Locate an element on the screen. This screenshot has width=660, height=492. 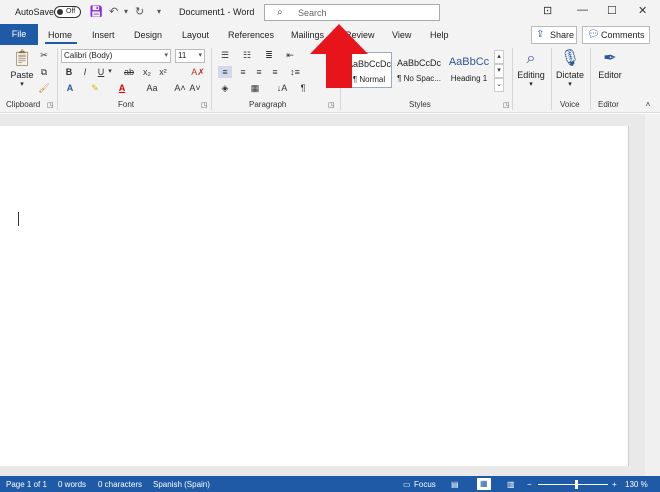
paste-label: Paste is located at coordinates (22, 75).